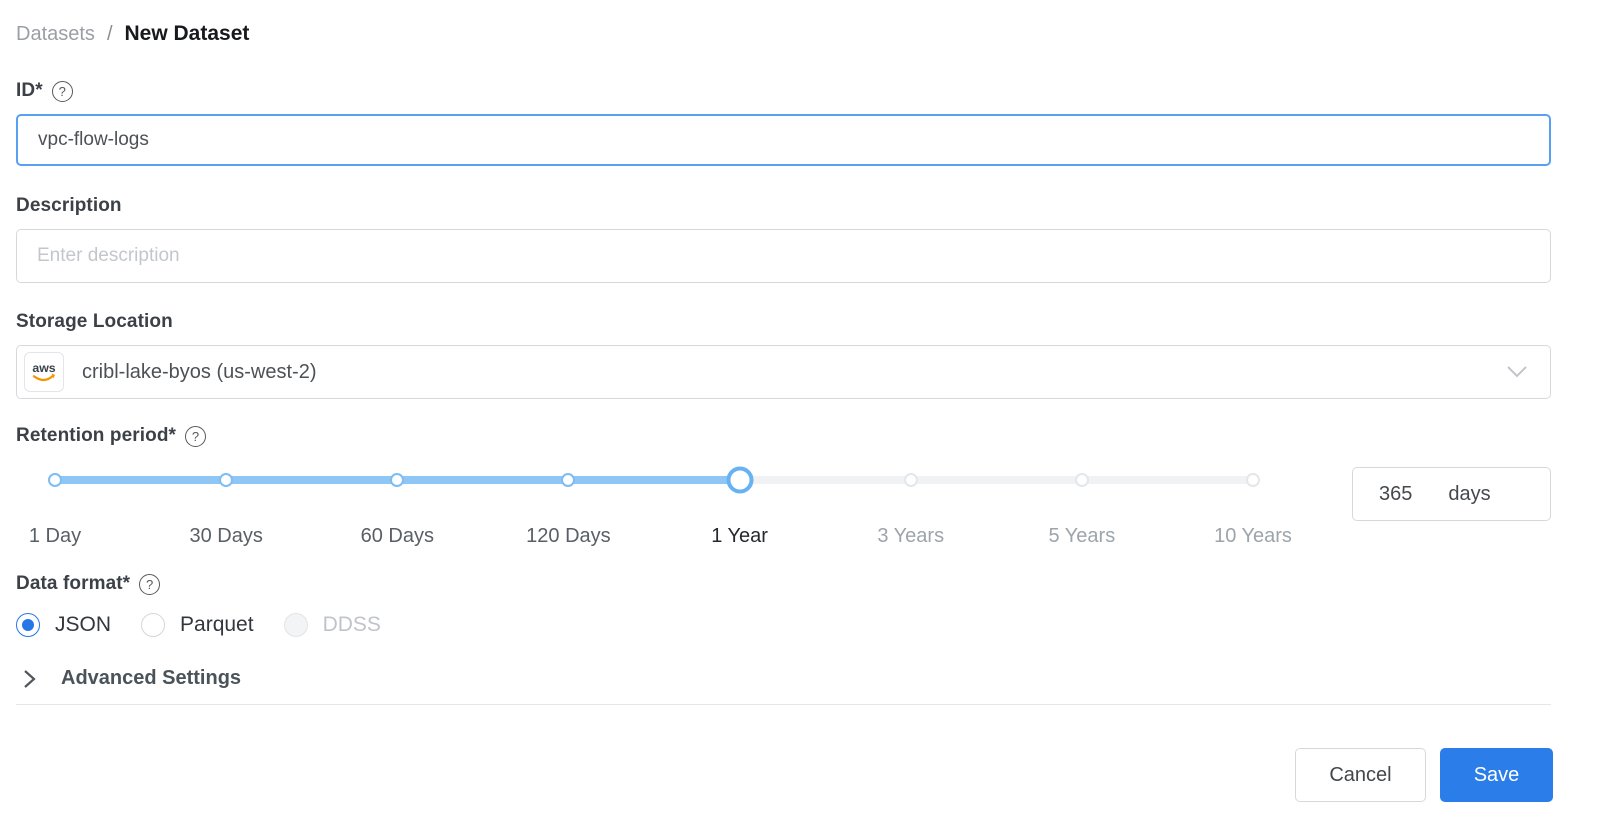  I want to click on data-format-radio-group: JSON Parquet DDSS, so click(783, 625).